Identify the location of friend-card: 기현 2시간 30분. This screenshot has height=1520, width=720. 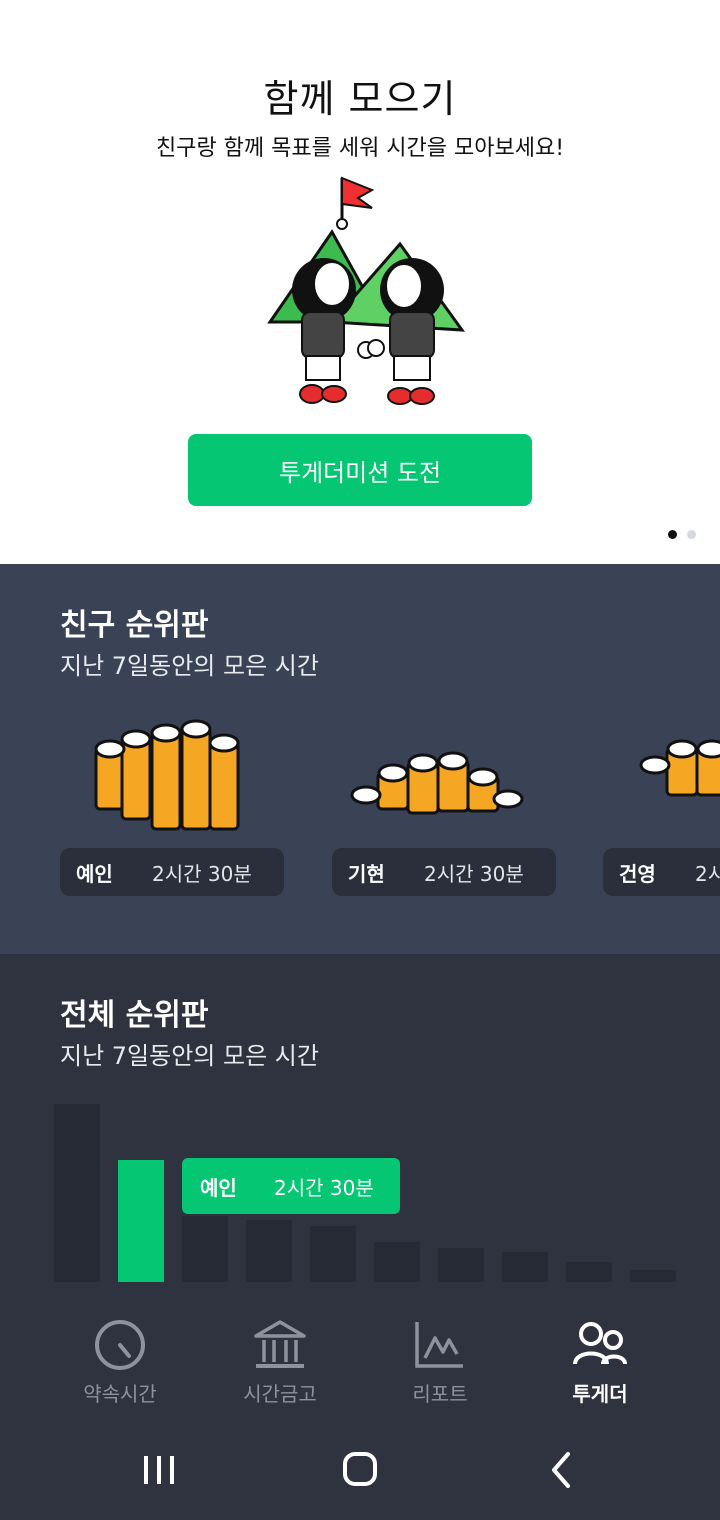
(457, 803).